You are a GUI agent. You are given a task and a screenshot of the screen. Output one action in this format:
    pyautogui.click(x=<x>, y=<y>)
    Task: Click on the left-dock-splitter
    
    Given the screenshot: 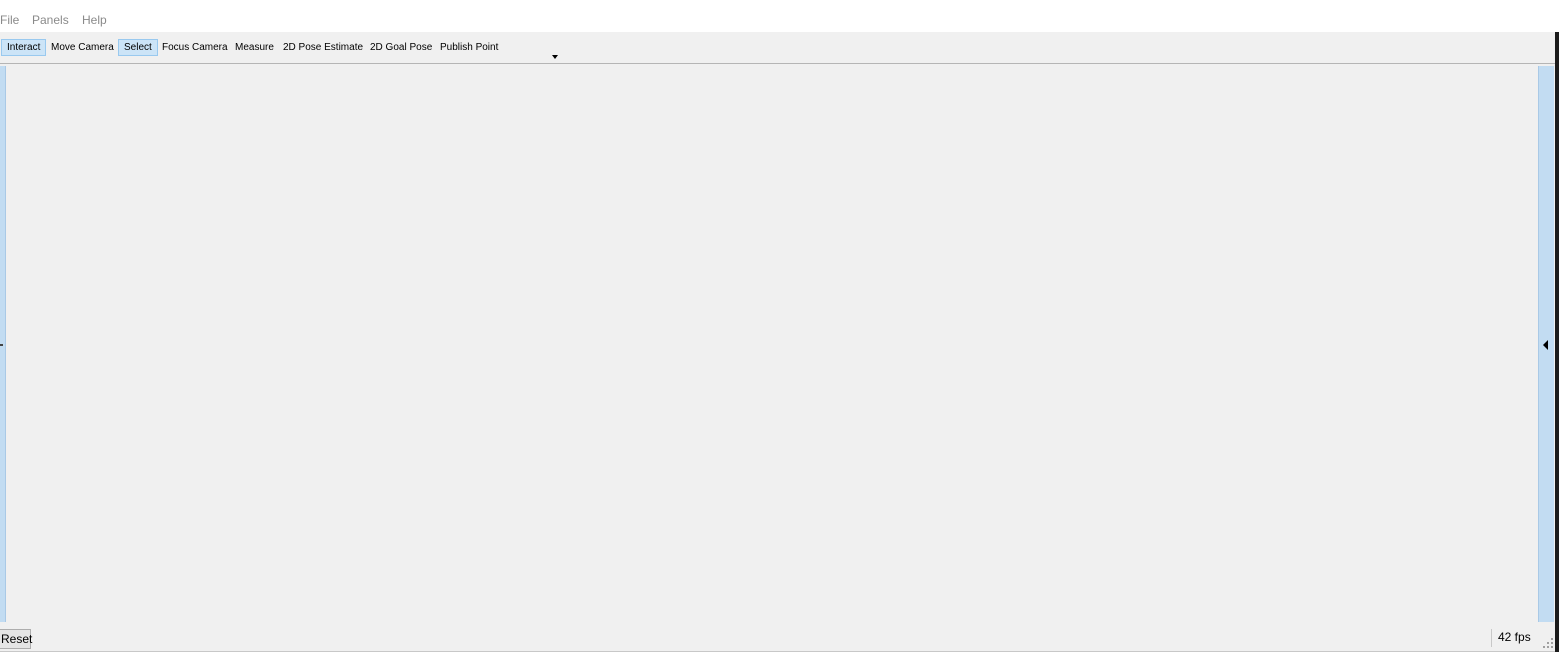 What is the action you would take?
    pyautogui.click(x=3, y=344)
    